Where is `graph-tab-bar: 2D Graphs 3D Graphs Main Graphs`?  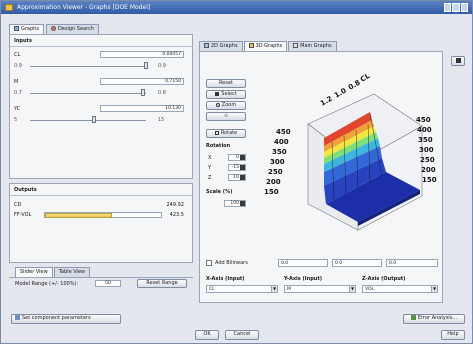 graph-tab-bar: 2D Graphs 3D Graphs Main Graphs is located at coordinates (268, 46).